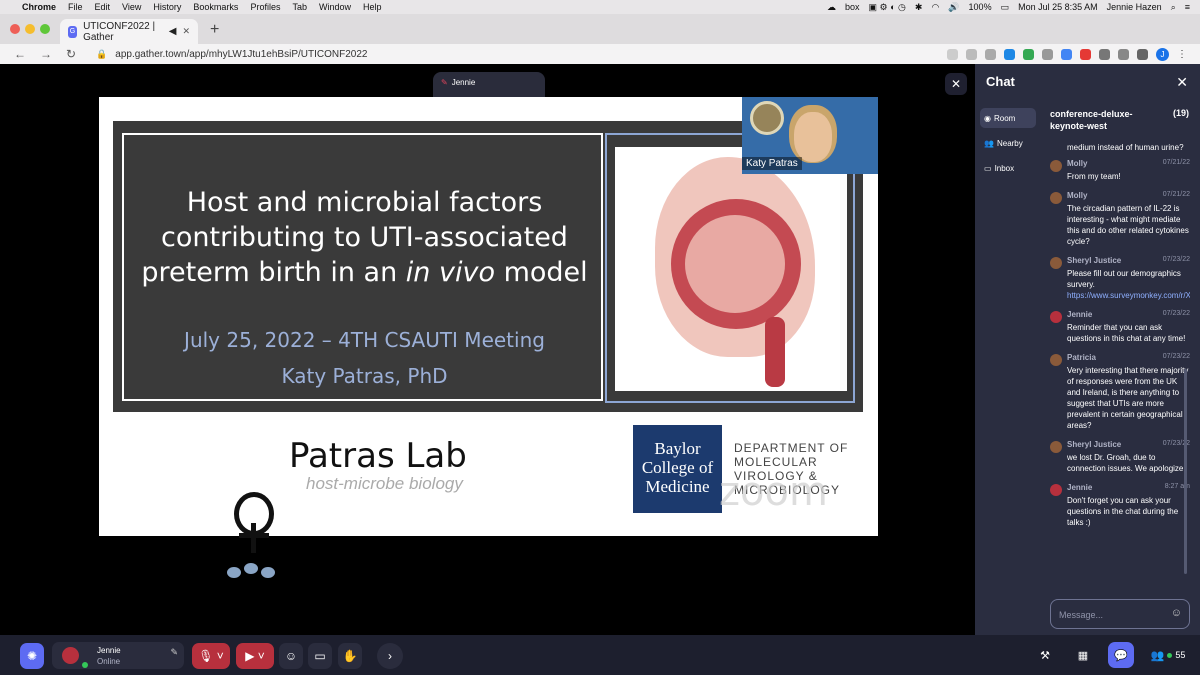  Describe the element at coordinates (71, 54) in the screenshot. I see `reload-icon: ↻` at that location.